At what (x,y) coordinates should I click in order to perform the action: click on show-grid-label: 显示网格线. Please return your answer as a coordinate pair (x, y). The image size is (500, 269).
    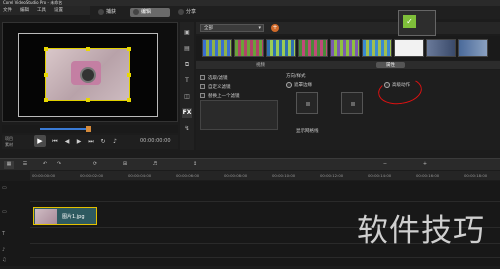
    Looking at the image, I should click on (307, 131).